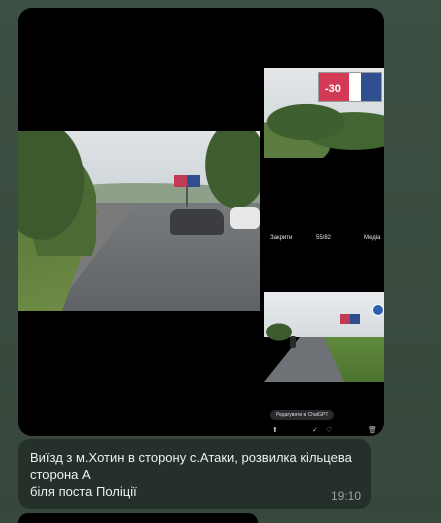 The height and width of the screenshot is (523, 441). I want to click on heart-icon: ♡, so click(329, 430).